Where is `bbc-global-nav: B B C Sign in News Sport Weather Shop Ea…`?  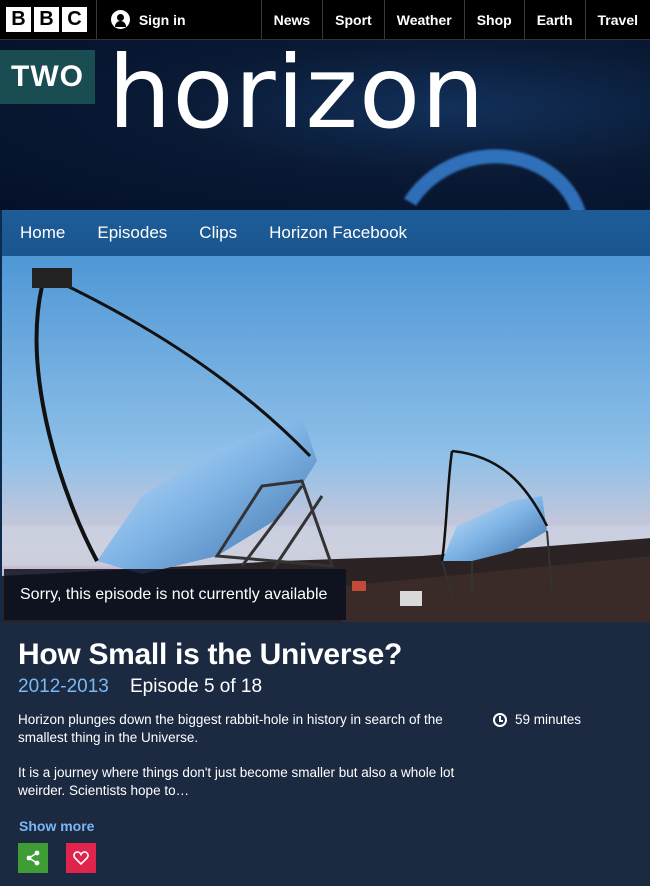 bbc-global-nav: B B C Sign in News Sport Weather Shop Ea… is located at coordinates (325, 20).